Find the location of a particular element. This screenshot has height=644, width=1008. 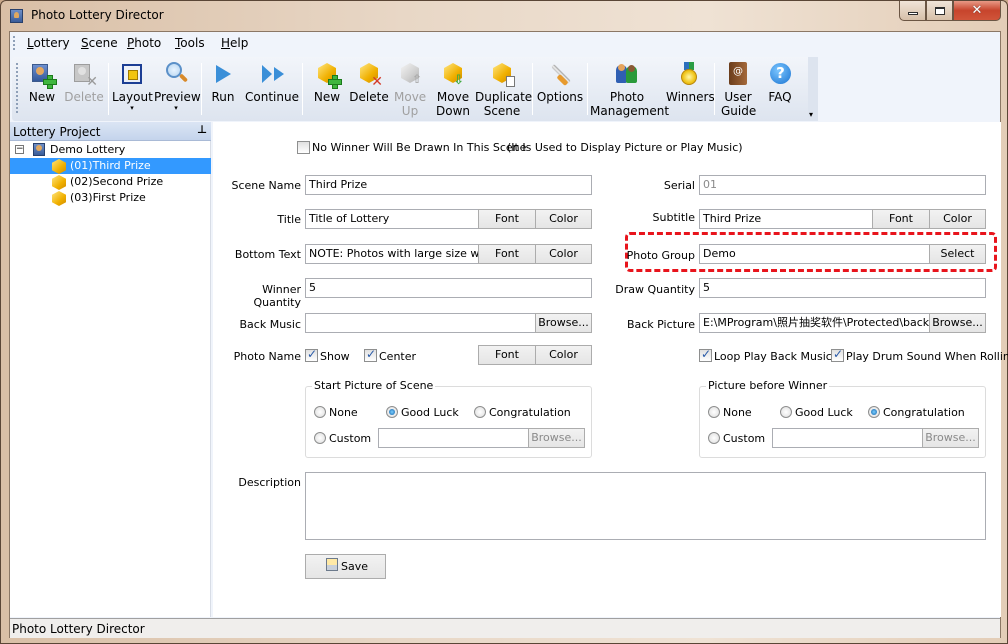

maximize-button is located at coordinates (939, 11).